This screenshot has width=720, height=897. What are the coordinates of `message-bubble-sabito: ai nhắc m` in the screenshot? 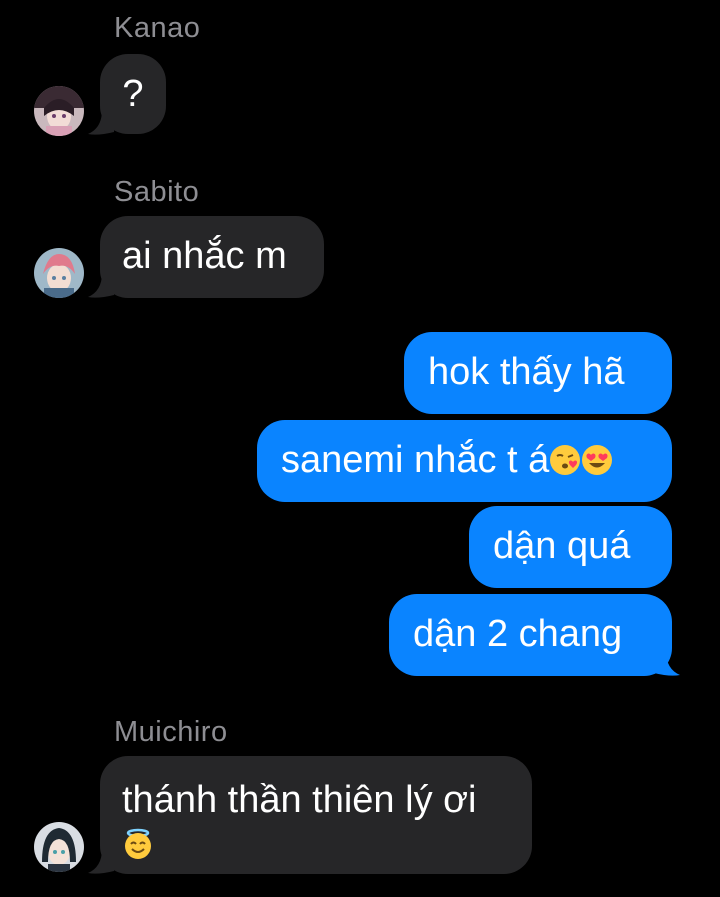 It's located at (212, 257).